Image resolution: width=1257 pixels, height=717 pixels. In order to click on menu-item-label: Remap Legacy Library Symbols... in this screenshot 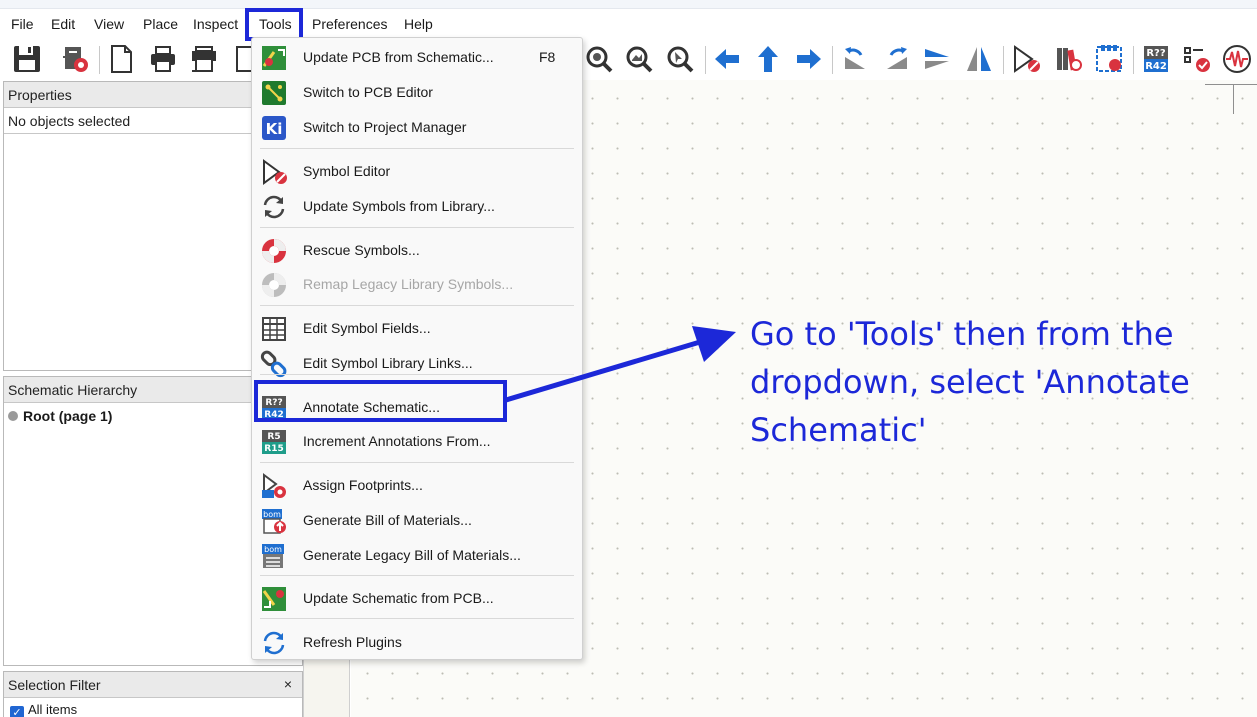, I will do `click(408, 284)`.